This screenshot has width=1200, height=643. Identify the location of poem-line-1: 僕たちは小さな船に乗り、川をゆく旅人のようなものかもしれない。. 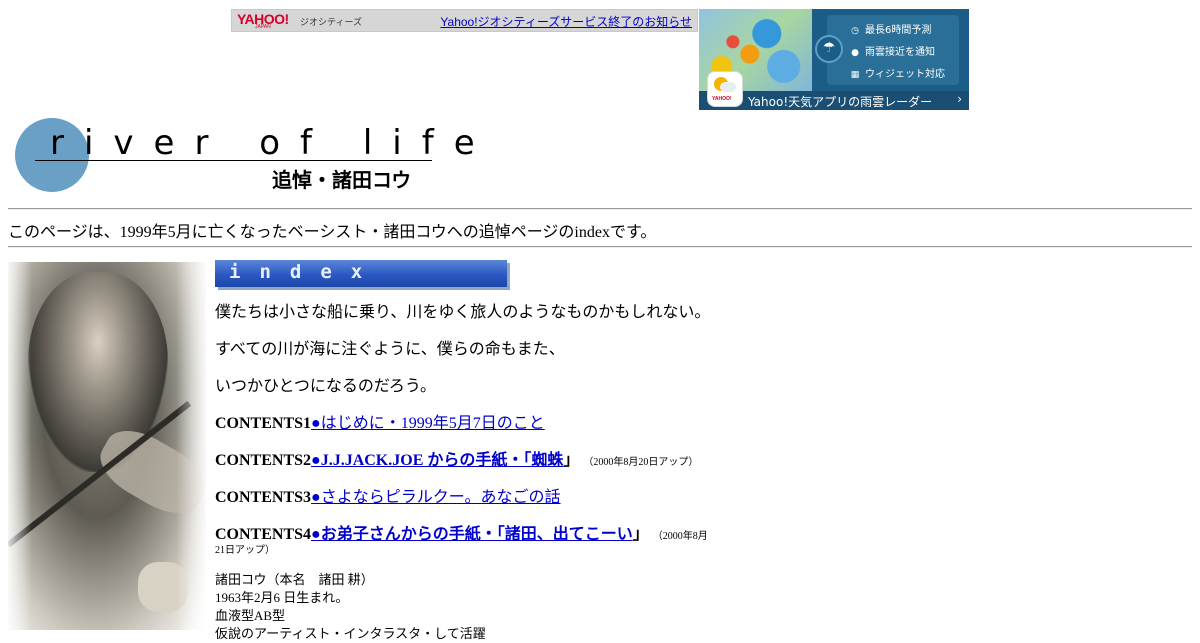
(463, 312).